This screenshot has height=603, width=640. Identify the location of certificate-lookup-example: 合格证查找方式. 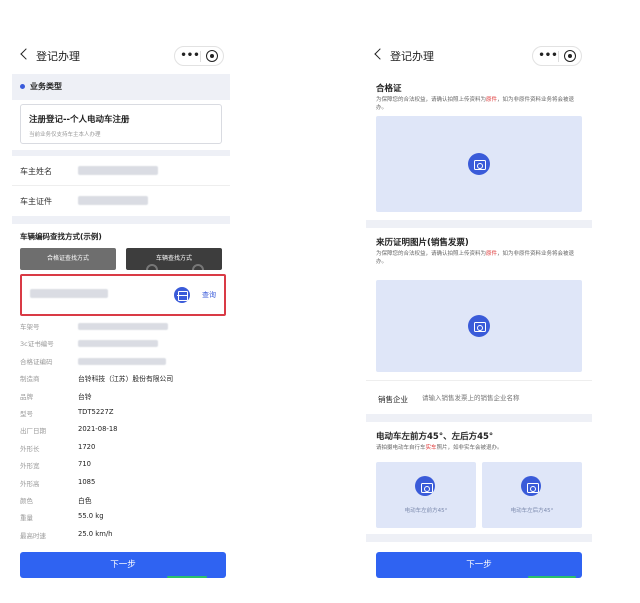
(68, 259).